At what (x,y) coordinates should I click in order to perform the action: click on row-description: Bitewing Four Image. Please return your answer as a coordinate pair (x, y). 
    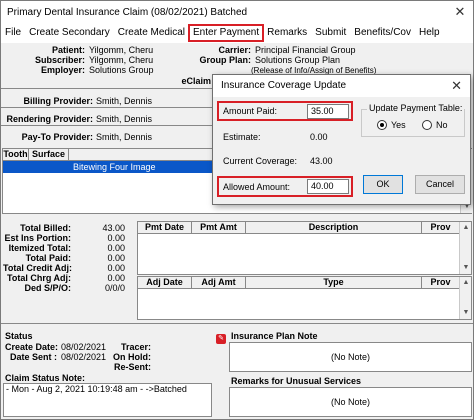
    Looking at the image, I should click on (114, 167).